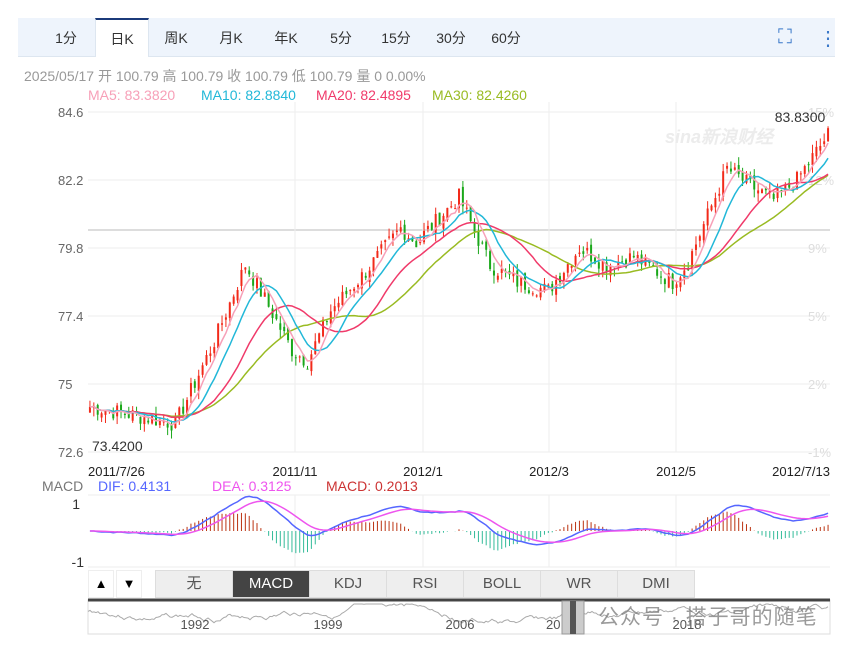 The height and width of the screenshot is (649, 861). Describe the element at coordinates (78, 562) in the screenshot. I see `macd-tick: -1` at that location.